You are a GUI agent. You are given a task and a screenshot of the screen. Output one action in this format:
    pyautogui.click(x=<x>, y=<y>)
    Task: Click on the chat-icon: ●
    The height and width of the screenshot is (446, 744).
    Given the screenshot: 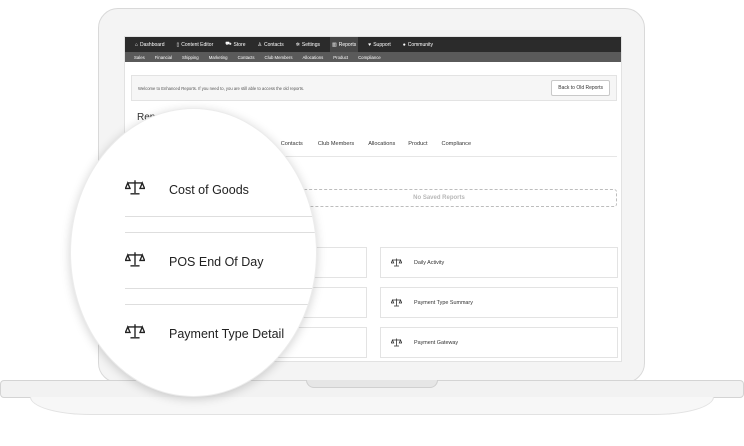 What is the action you would take?
    pyautogui.click(x=404, y=44)
    